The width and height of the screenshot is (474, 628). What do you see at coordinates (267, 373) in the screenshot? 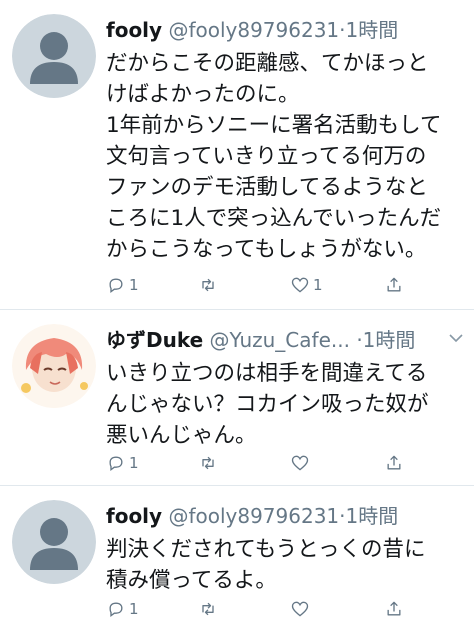
I see `tweet-text-line: いきり立つのは相手を間違えてる` at bounding box center [267, 373].